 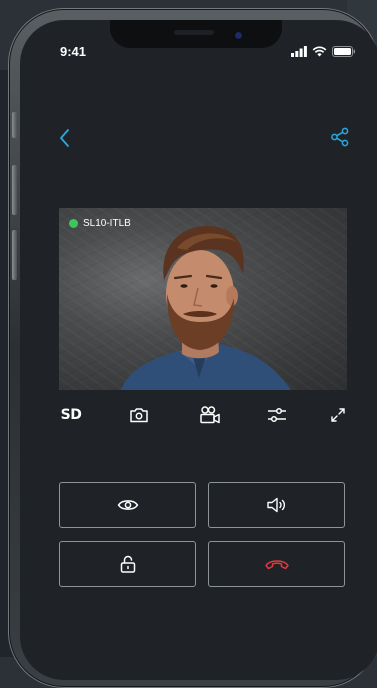 I want to click on mute-switch, so click(x=14, y=125).